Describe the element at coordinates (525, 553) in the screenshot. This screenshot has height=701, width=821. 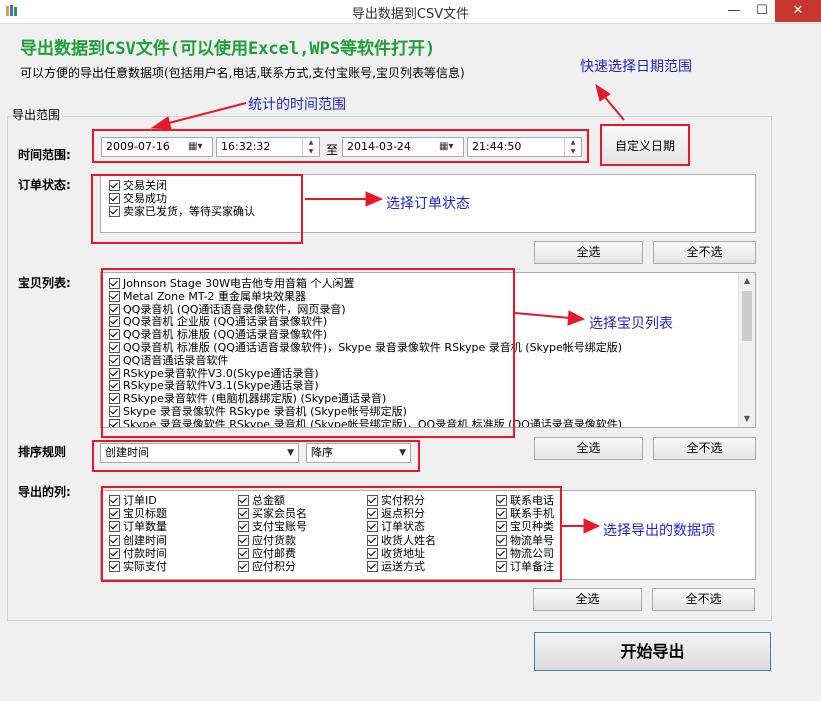
I see `export-column-item: 物流公司` at that location.